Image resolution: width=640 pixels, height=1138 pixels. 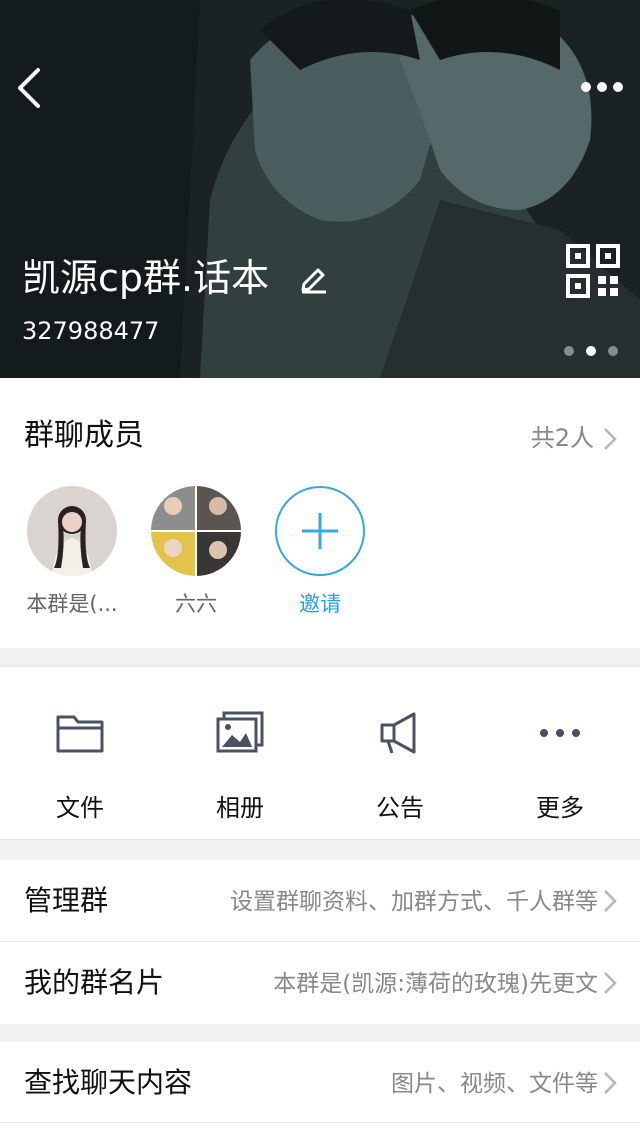 I want to click on add-member-icon, so click(x=320, y=531).